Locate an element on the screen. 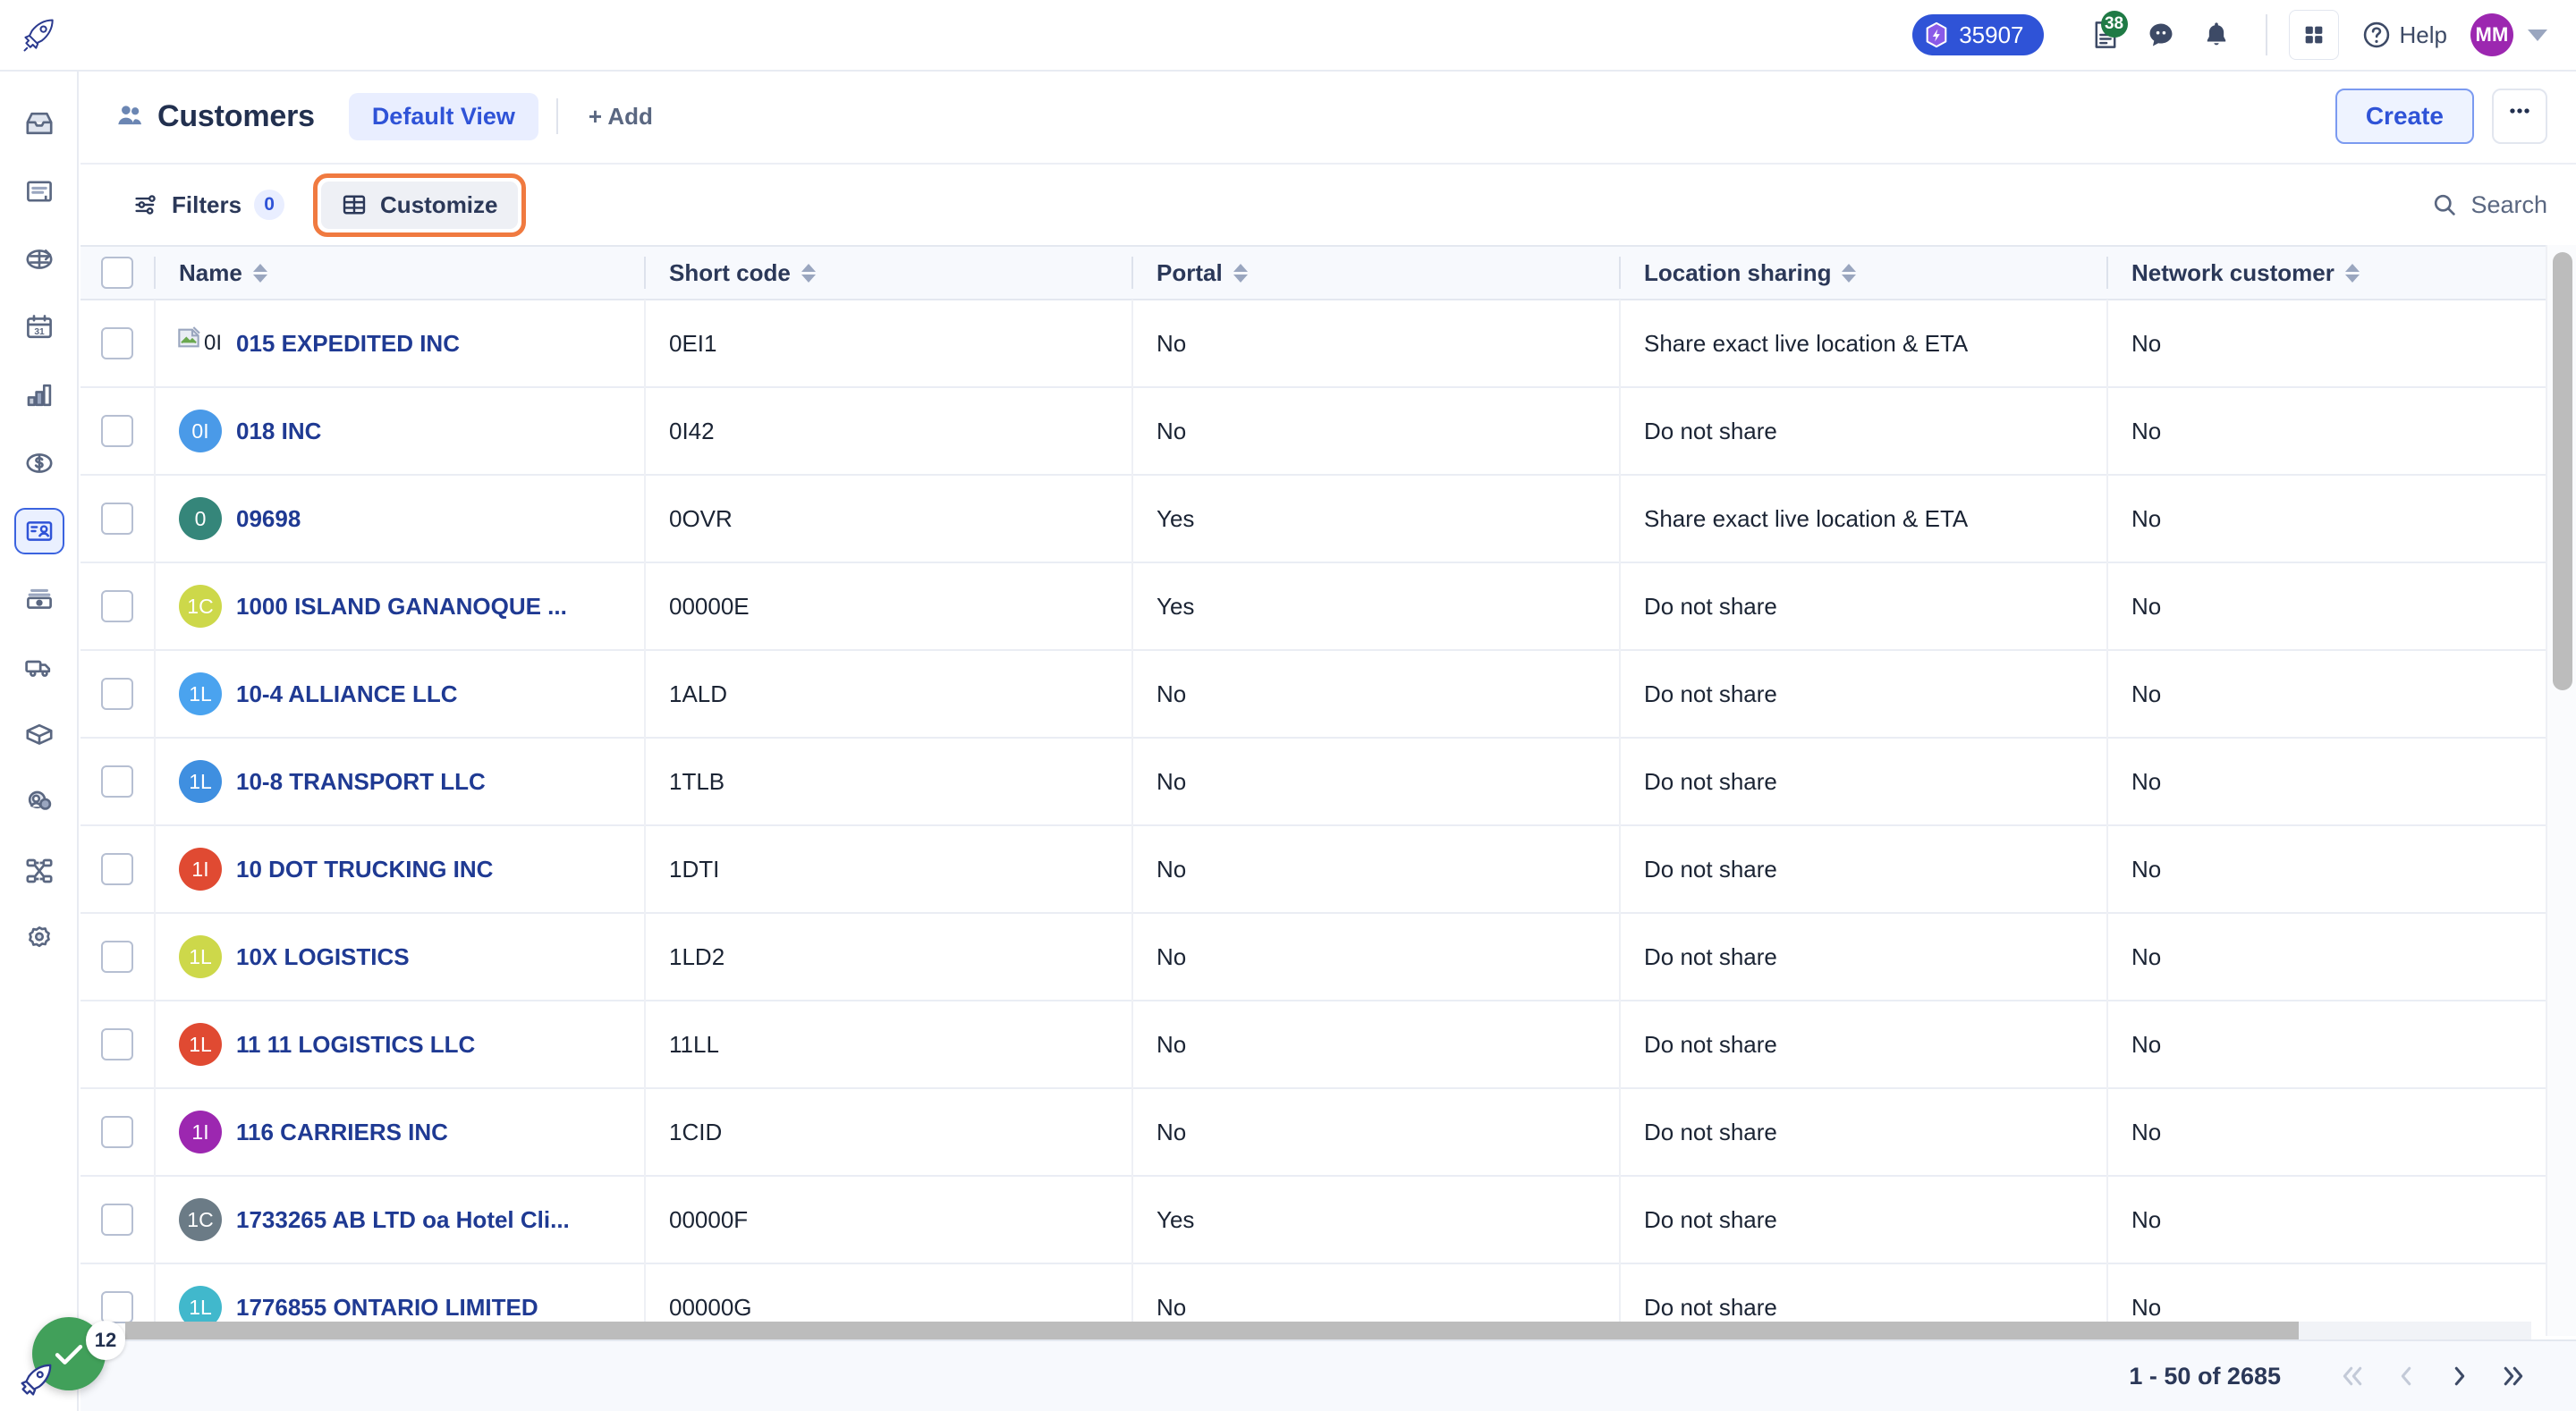 The height and width of the screenshot is (1411, 2576). avatar: 1L is located at coordinates (200, 781).